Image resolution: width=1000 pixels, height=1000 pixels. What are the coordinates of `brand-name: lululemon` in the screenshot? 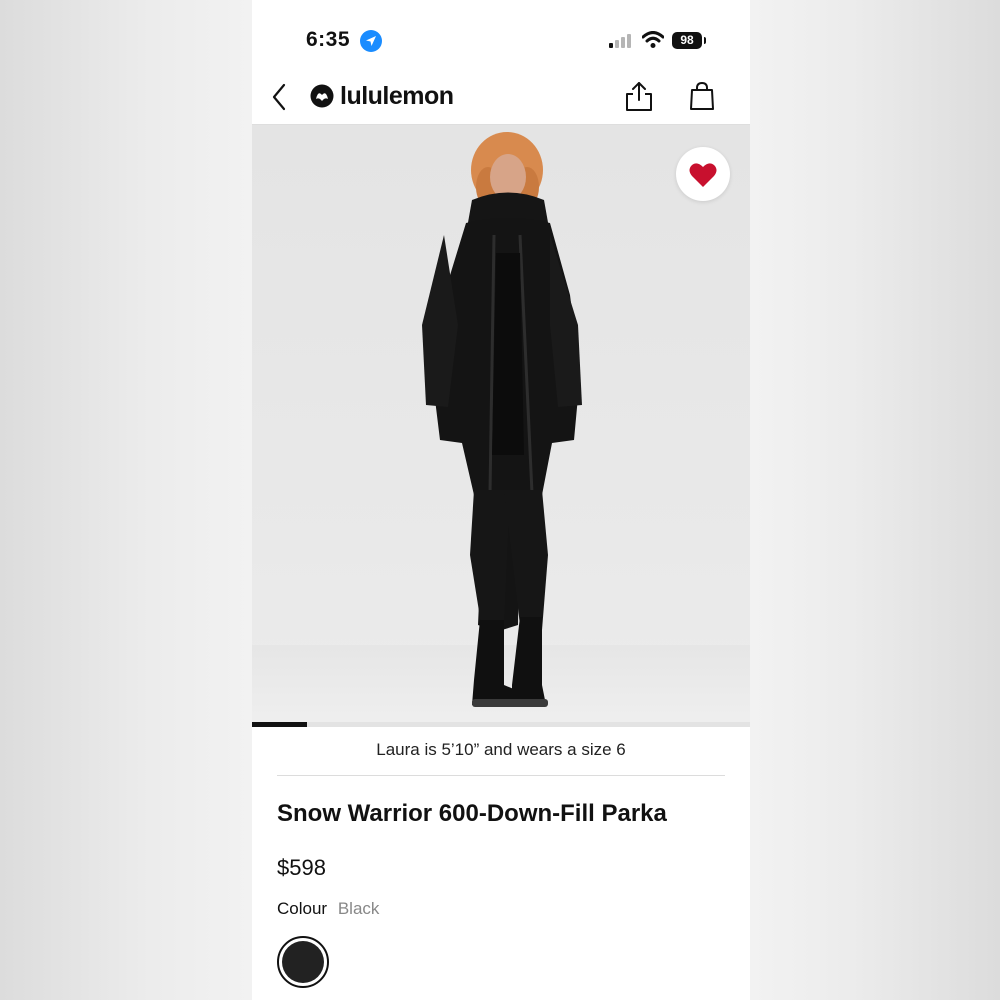 It's located at (397, 96).